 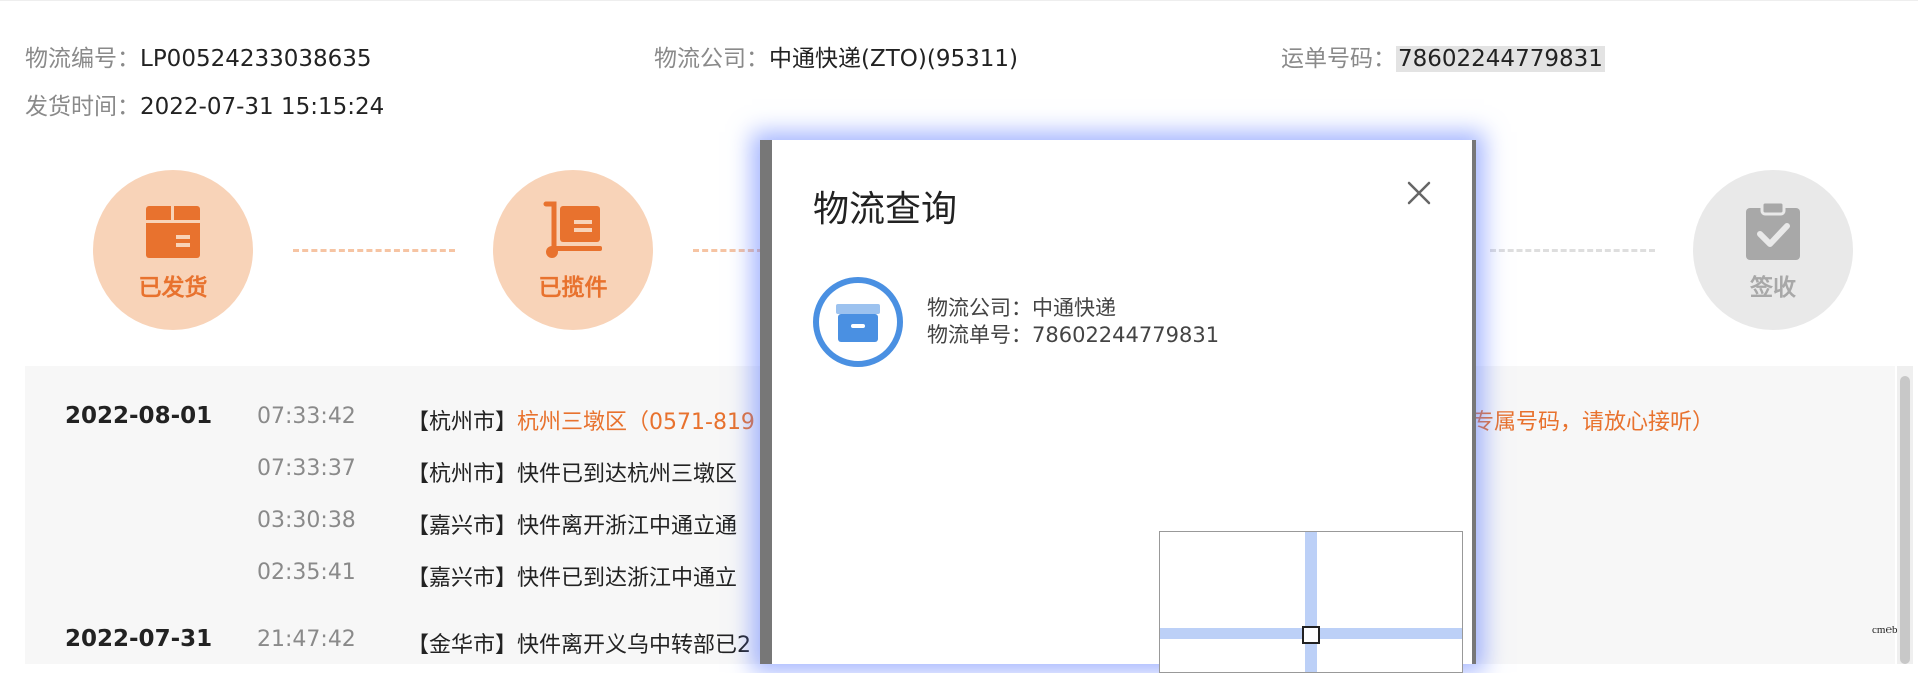 I want to click on step-picked-up-label: 已揽件, so click(x=573, y=288).